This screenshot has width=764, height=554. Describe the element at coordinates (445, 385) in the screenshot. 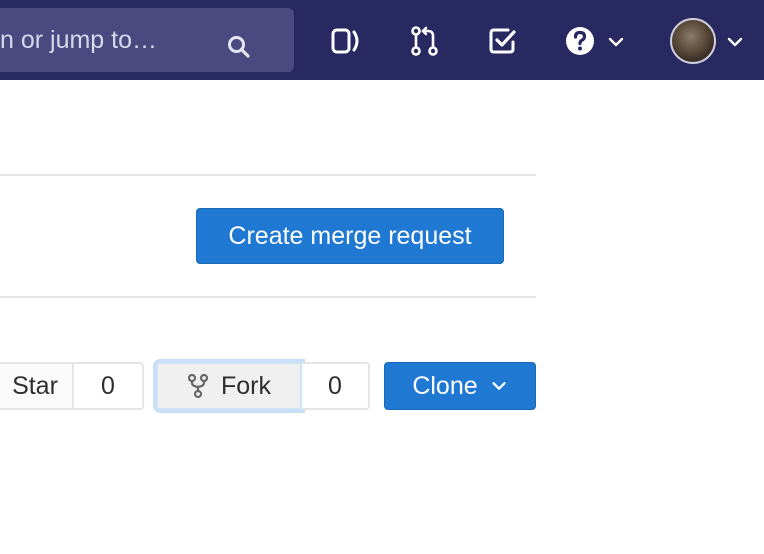

I see `clone-label: Clone` at that location.